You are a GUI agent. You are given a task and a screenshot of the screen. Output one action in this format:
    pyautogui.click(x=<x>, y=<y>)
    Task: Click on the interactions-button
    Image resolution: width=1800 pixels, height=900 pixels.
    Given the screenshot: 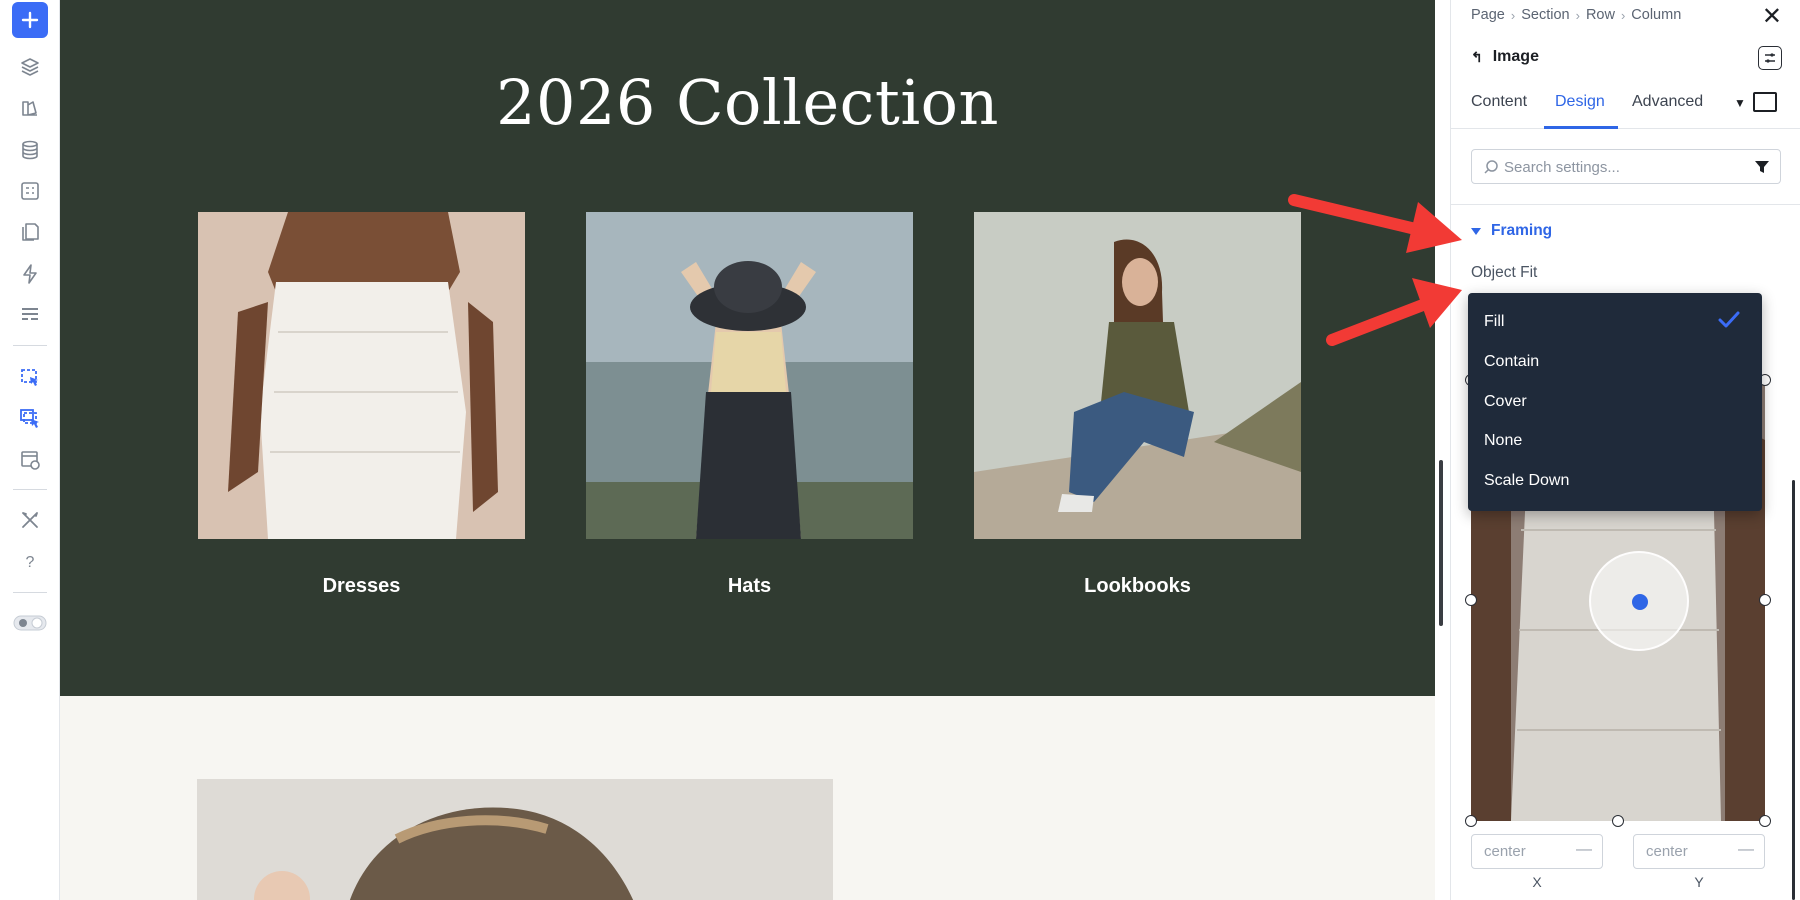 What is the action you would take?
    pyautogui.click(x=30, y=274)
    